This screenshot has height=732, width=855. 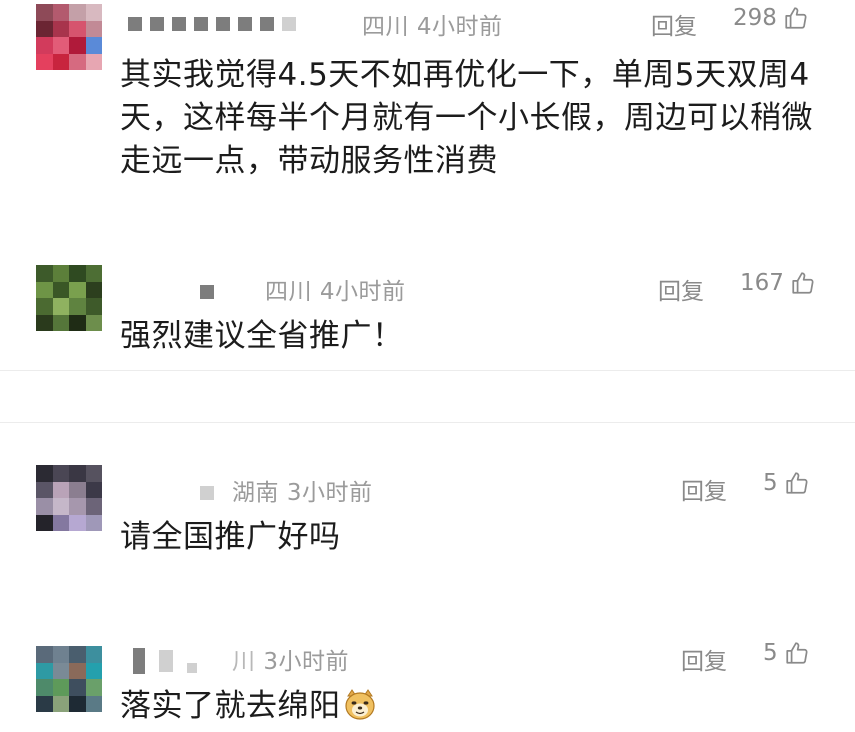 I want to click on like-button: 298, so click(x=771, y=18).